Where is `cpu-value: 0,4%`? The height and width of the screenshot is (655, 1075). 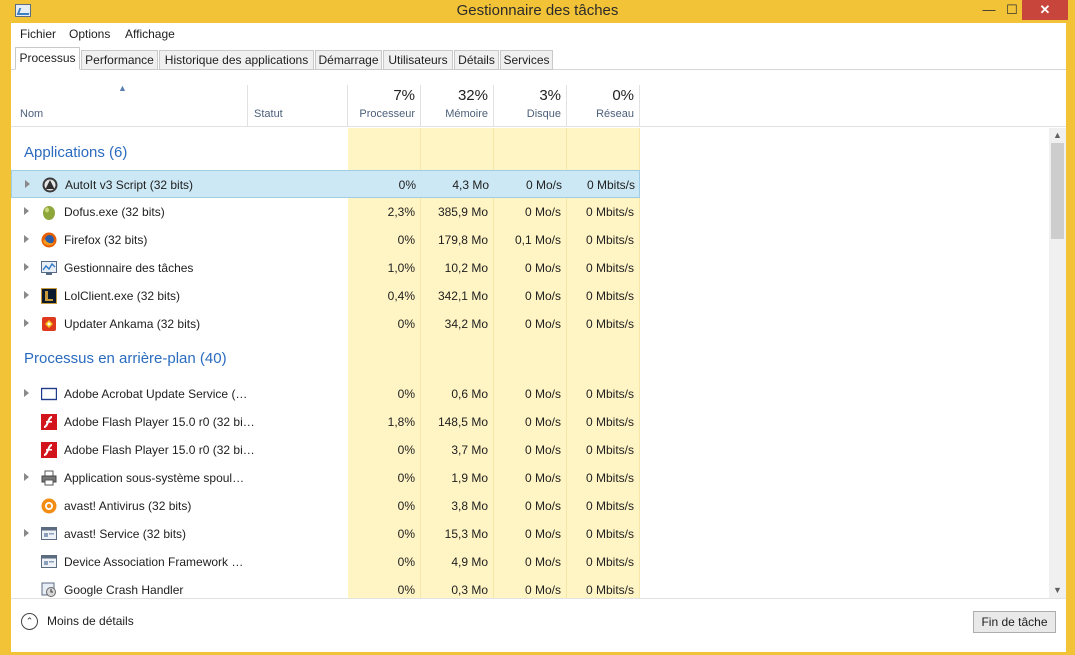
cpu-value: 0,4% is located at coordinates (401, 296).